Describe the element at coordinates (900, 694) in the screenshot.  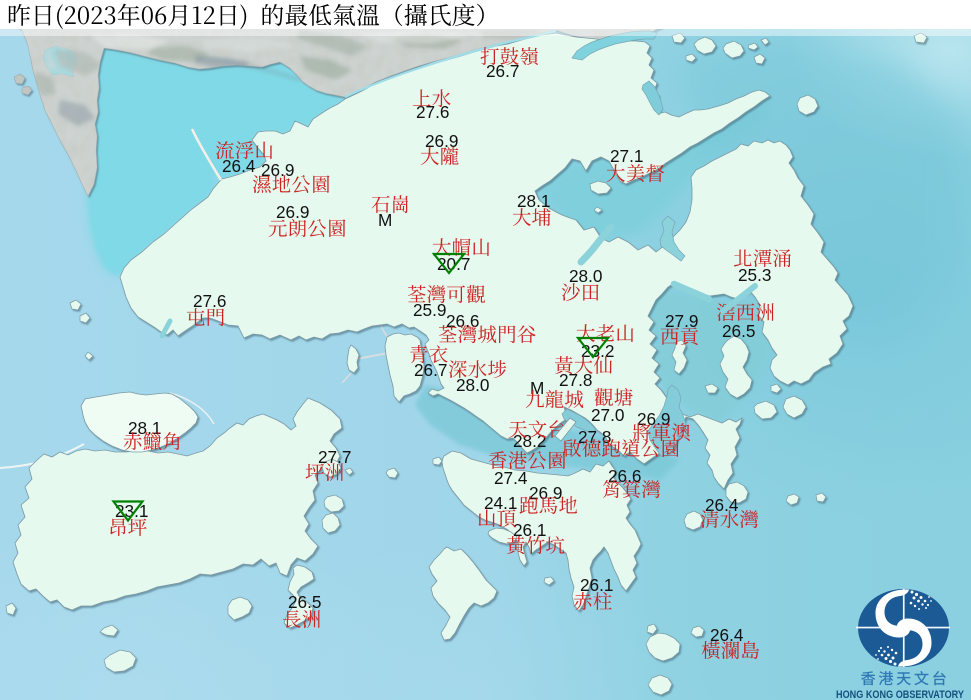
I see `svg-text: HONG KONG OBSERVATORY` at that location.